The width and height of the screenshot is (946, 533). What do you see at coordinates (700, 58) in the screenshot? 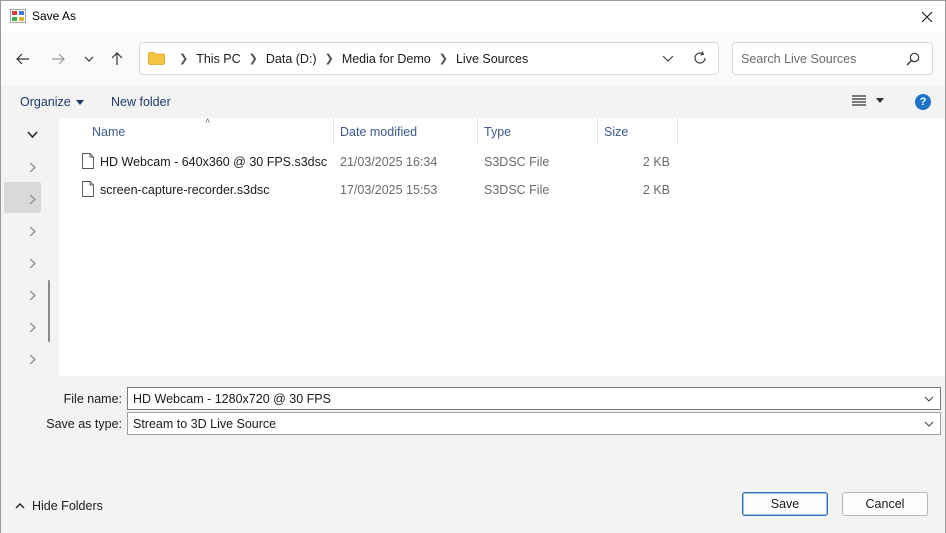
I see `refresh-icon` at bounding box center [700, 58].